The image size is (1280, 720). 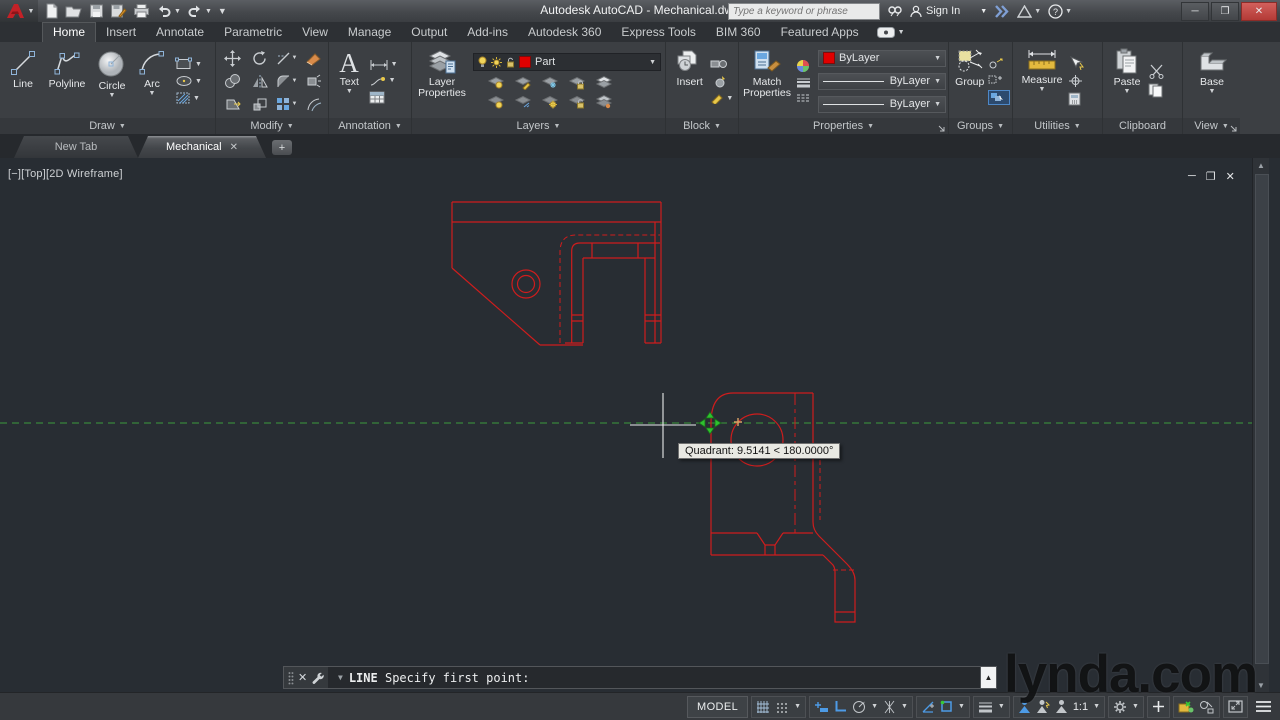 I want to click on offset-icon, so click(x=314, y=104).